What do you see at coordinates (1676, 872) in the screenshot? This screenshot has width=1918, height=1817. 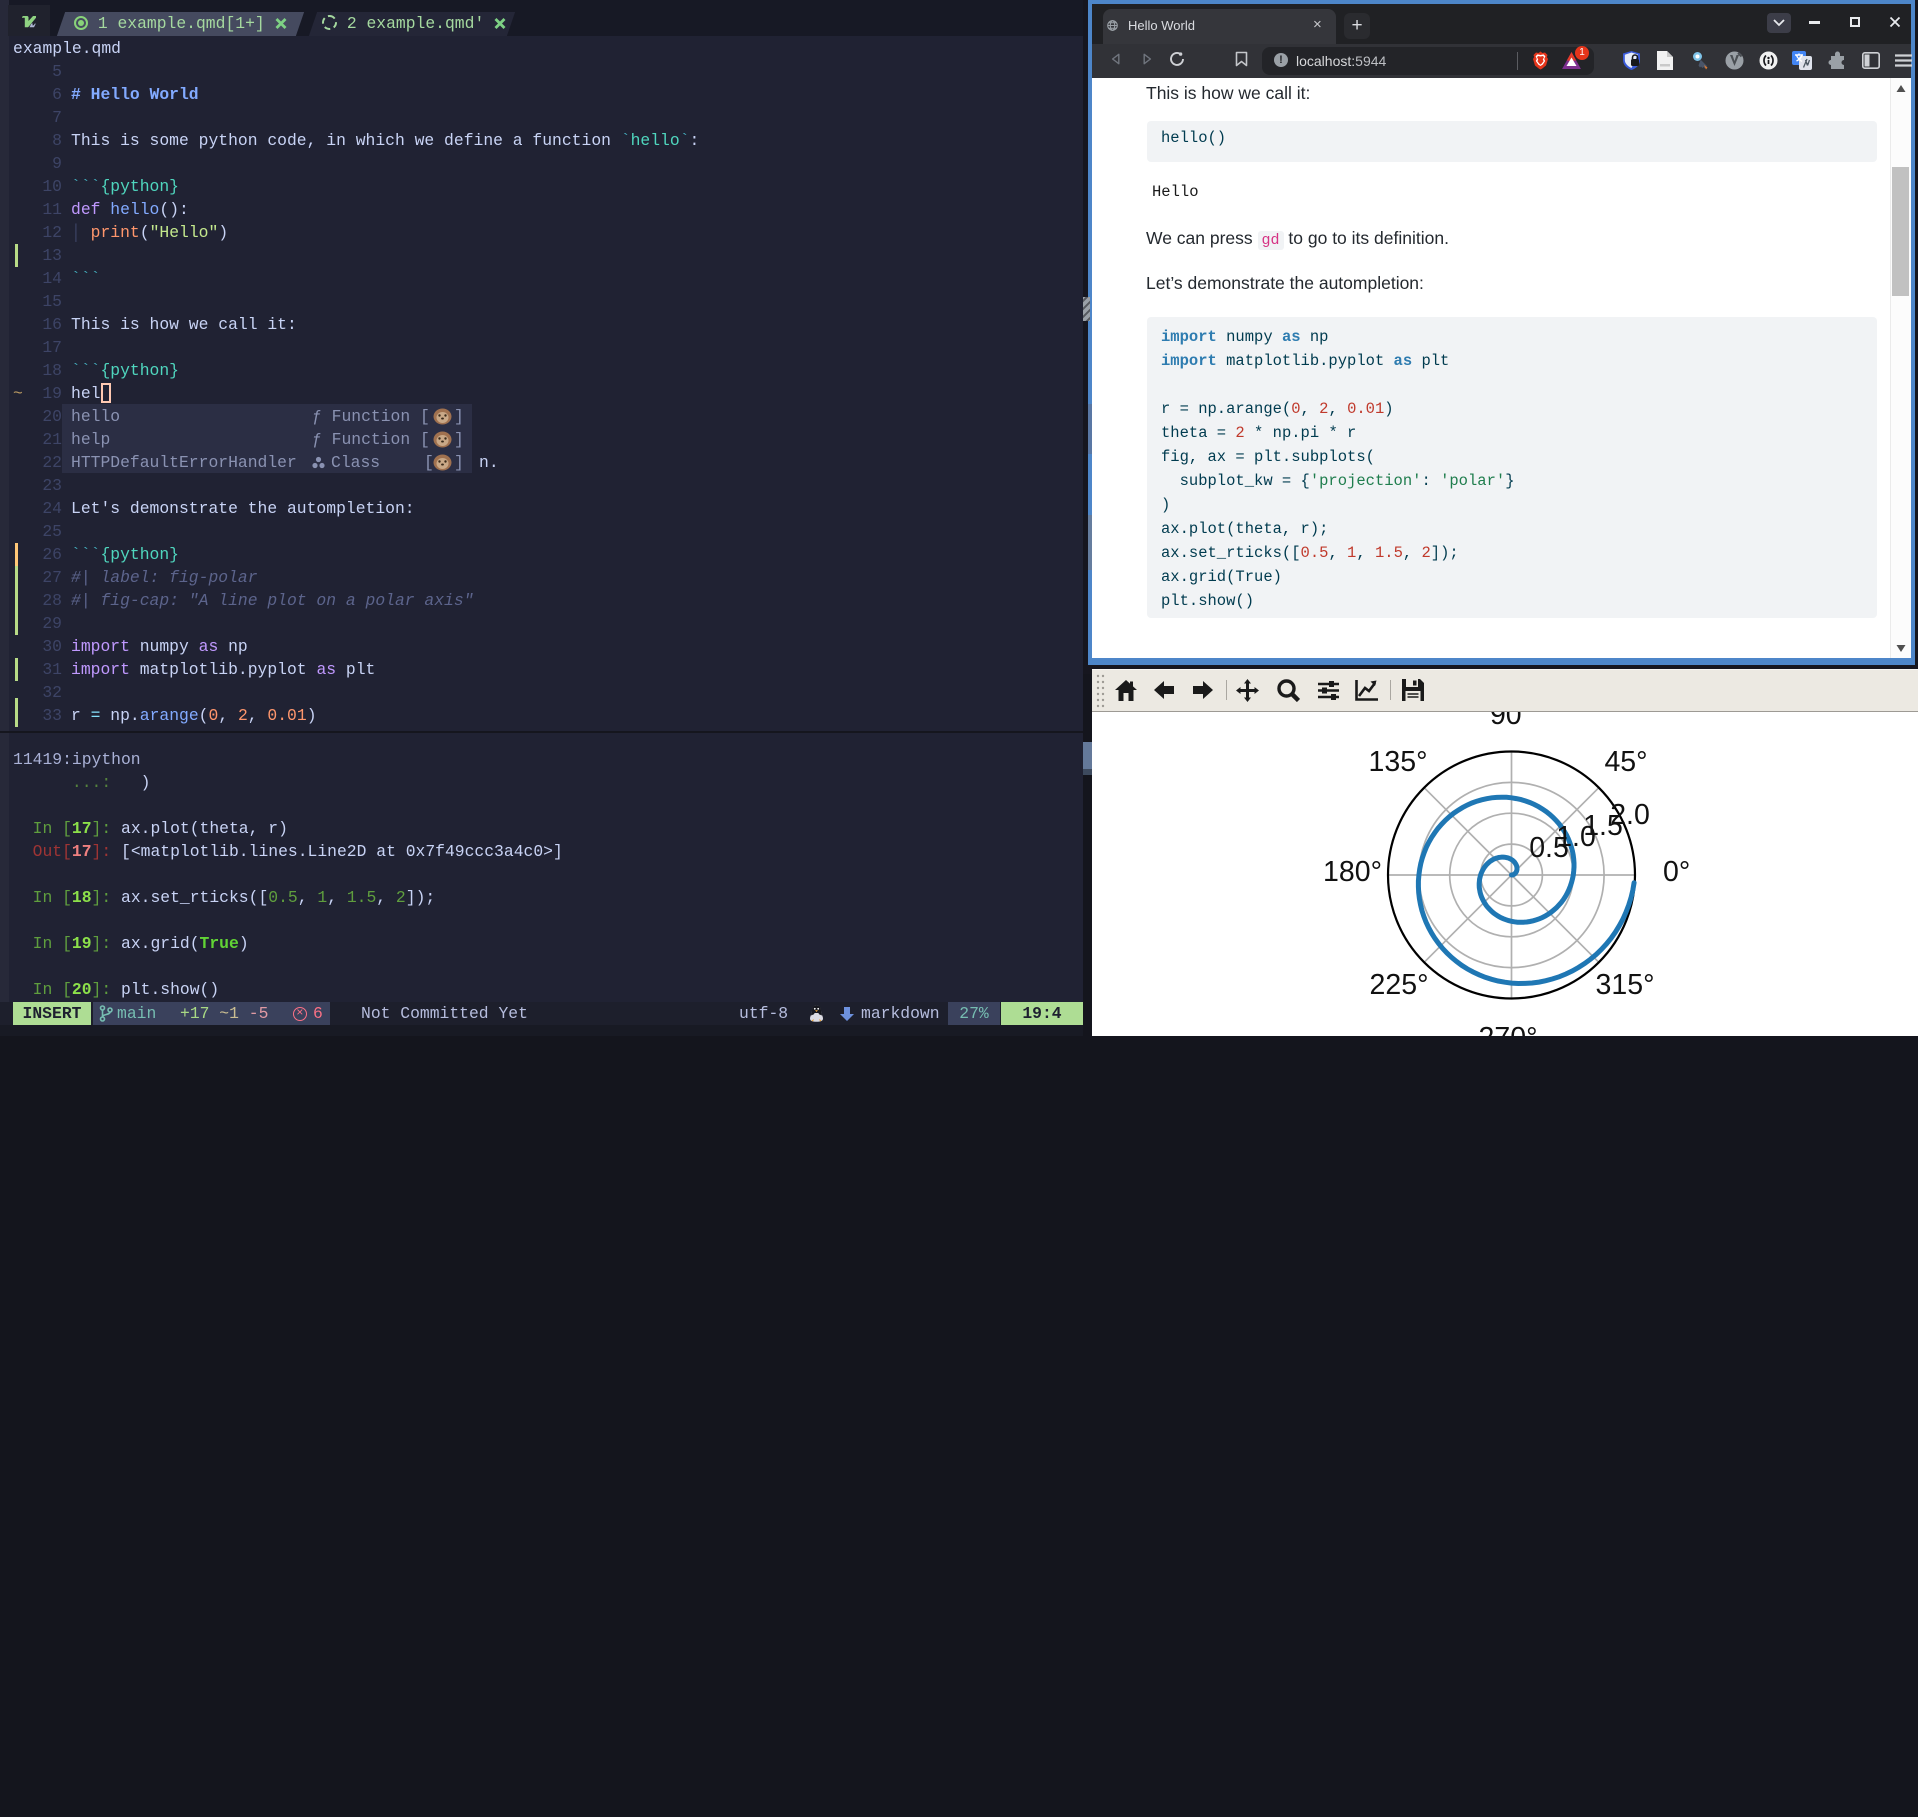 I see `svg-text: 0°` at bounding box center [1676, 872].